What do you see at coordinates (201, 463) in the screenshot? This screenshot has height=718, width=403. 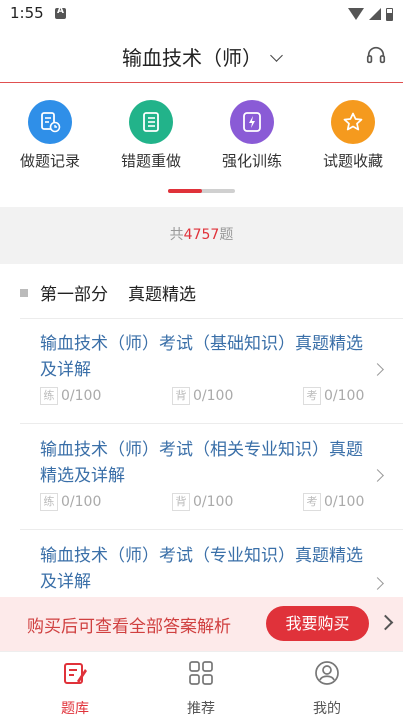 I see `chapter-title: 输血技术（师）考试（相关专业知识）真题精选及详解` at bounding box center [201, 463].